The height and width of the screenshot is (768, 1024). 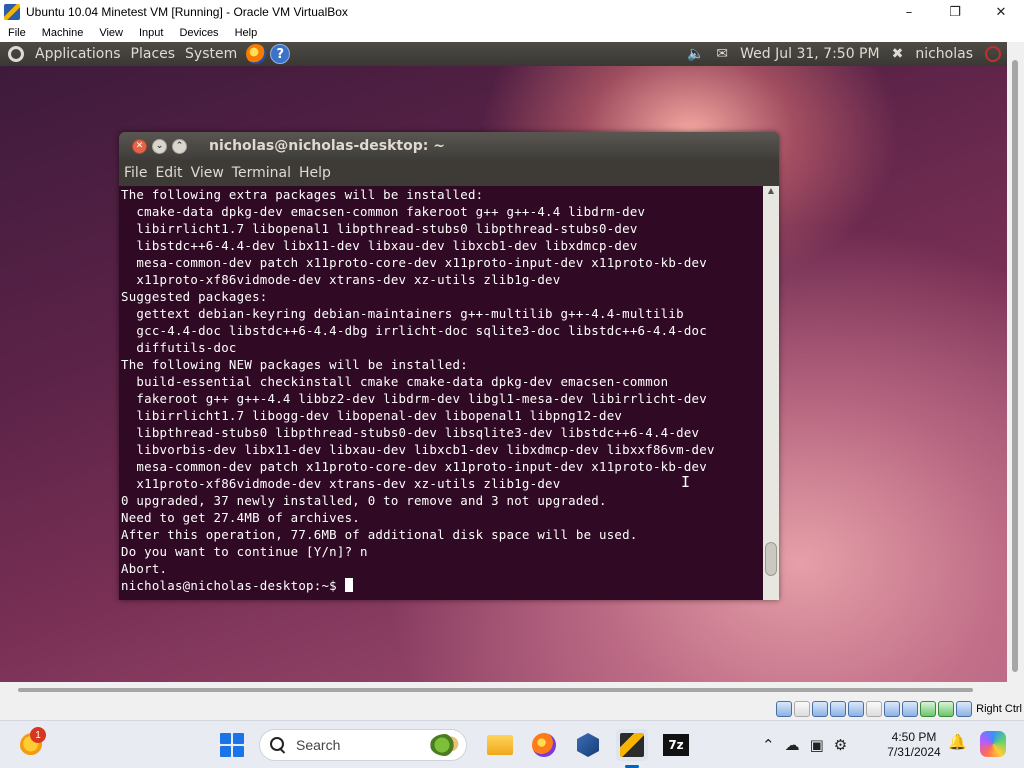 I want to click on shared-folders-status-icon, so click(x=874, y=709).